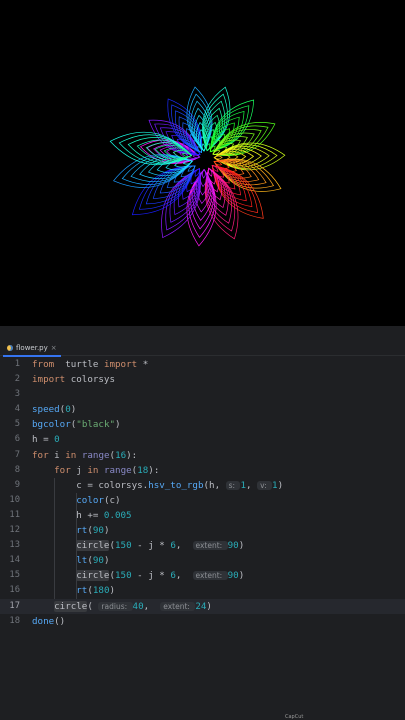 Image resolution: width=405 pixels, height=720 pixels. Describe the element at coordinates (79, 470) in the screenshot. I see `code-token: j` at that location.